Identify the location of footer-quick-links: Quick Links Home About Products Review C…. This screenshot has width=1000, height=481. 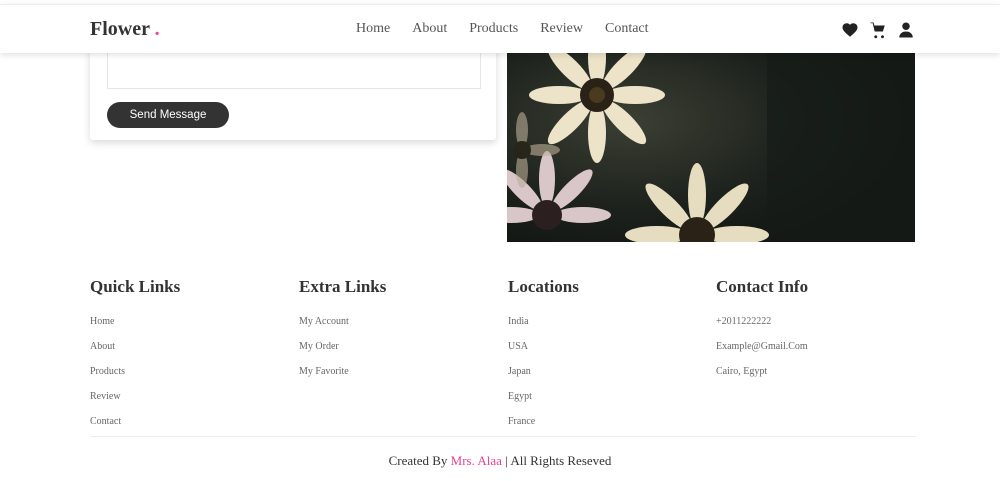
(190, 355).